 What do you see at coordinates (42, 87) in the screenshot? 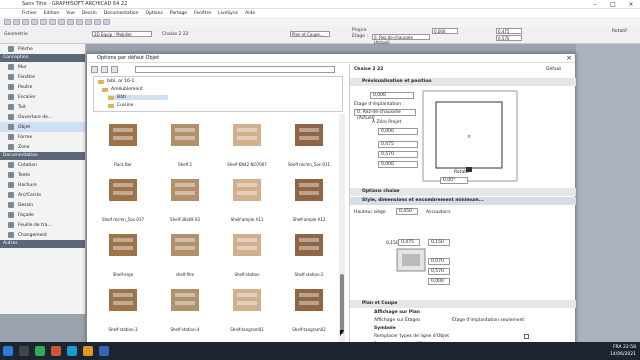
I see `tool-beam: Poutre` at bounding box center [42, 87].